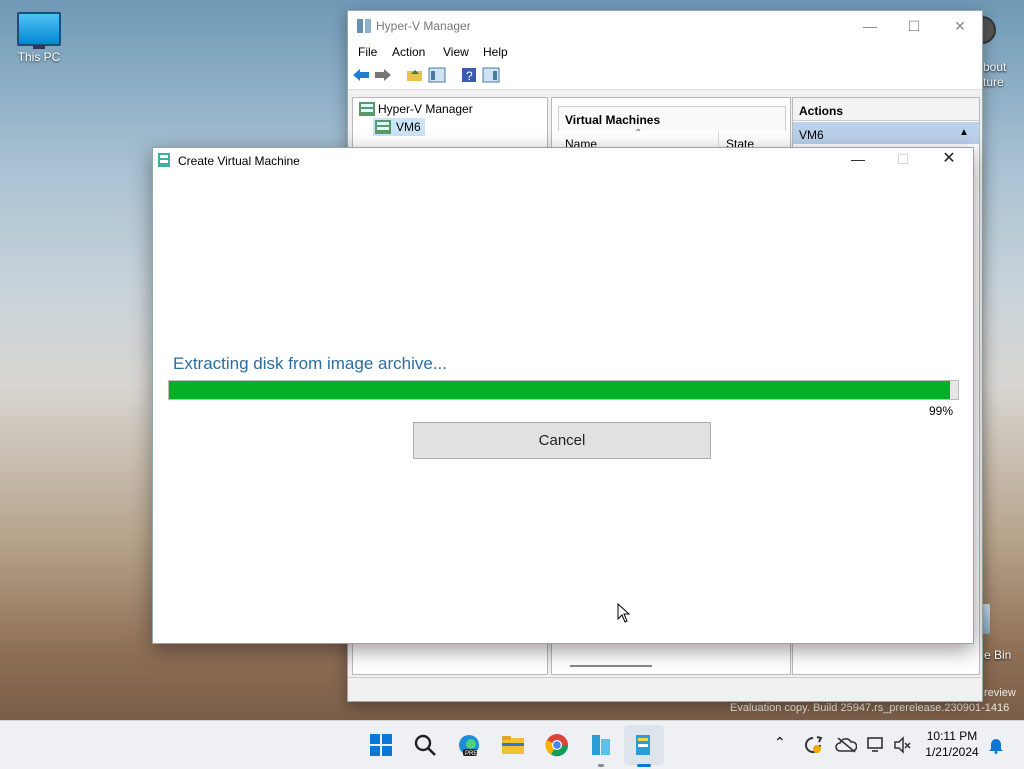 The width and height of the screenshot is (1024, 769). I want to click on edge-browser-icon: PRE, so click(469, 745).